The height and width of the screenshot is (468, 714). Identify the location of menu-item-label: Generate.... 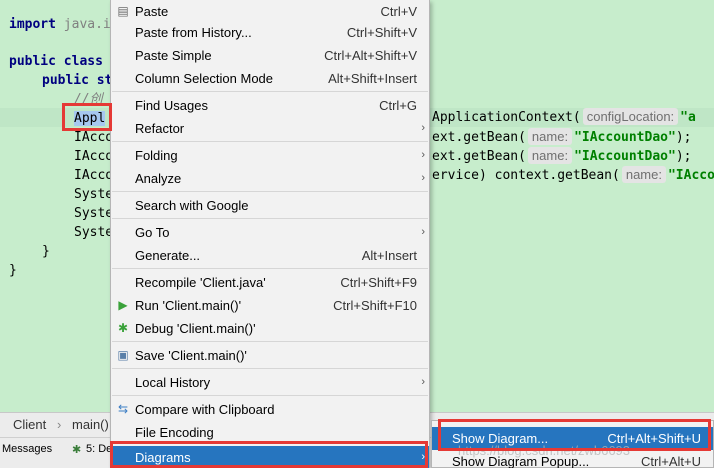
(168, 255).